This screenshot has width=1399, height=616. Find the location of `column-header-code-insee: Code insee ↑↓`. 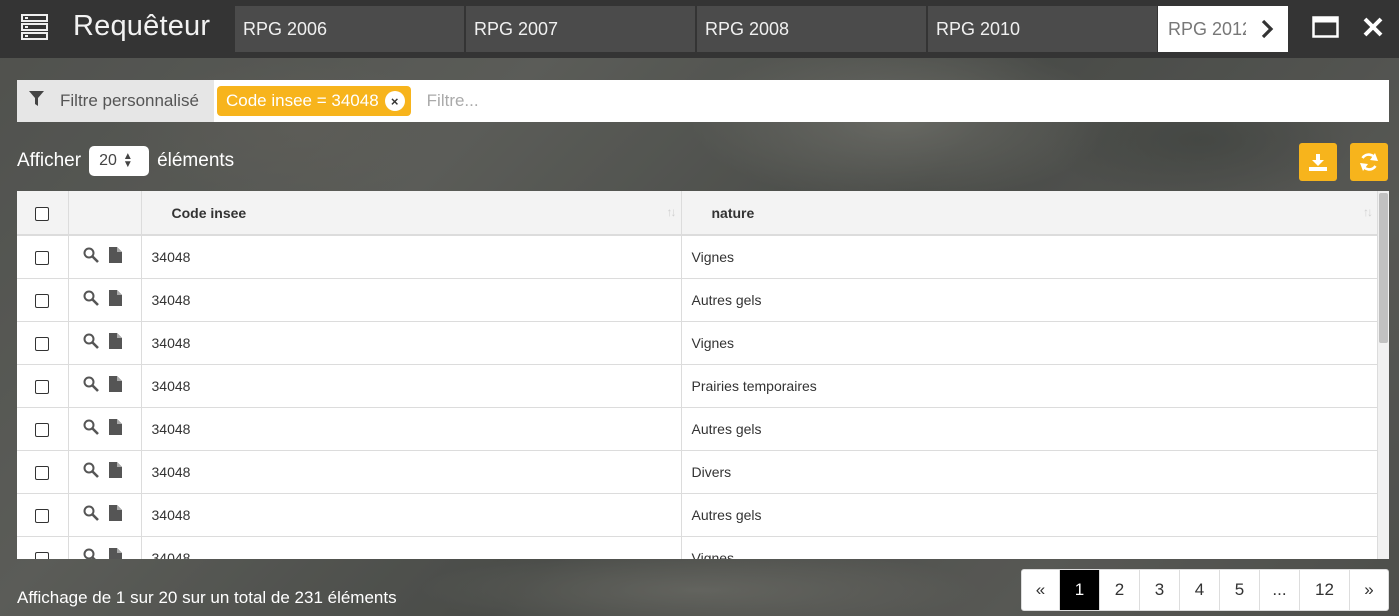

column-header-code-insee: Code insee ↑↓ is located at coordinates (411, 213).